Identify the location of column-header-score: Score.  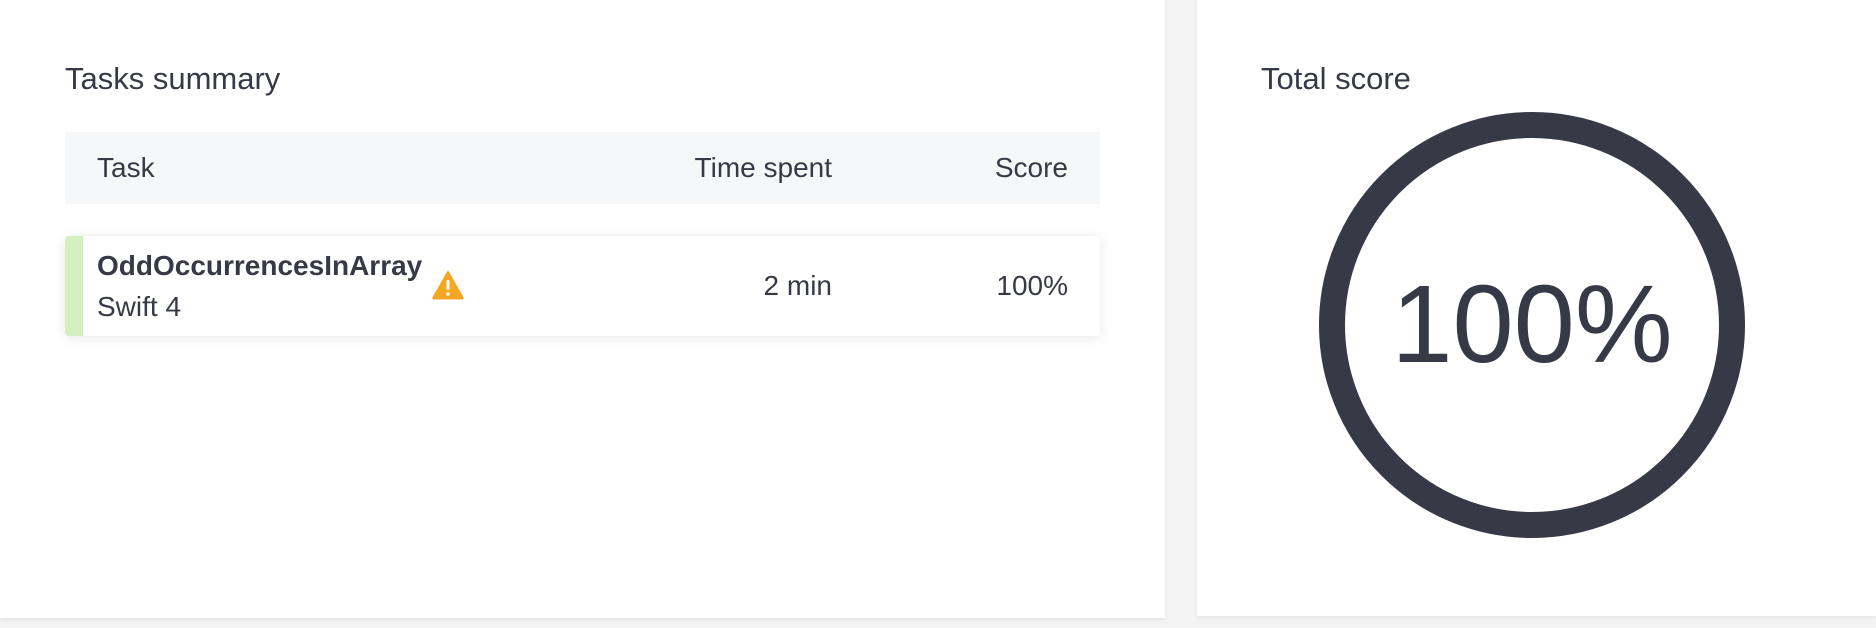
(1031, 167).